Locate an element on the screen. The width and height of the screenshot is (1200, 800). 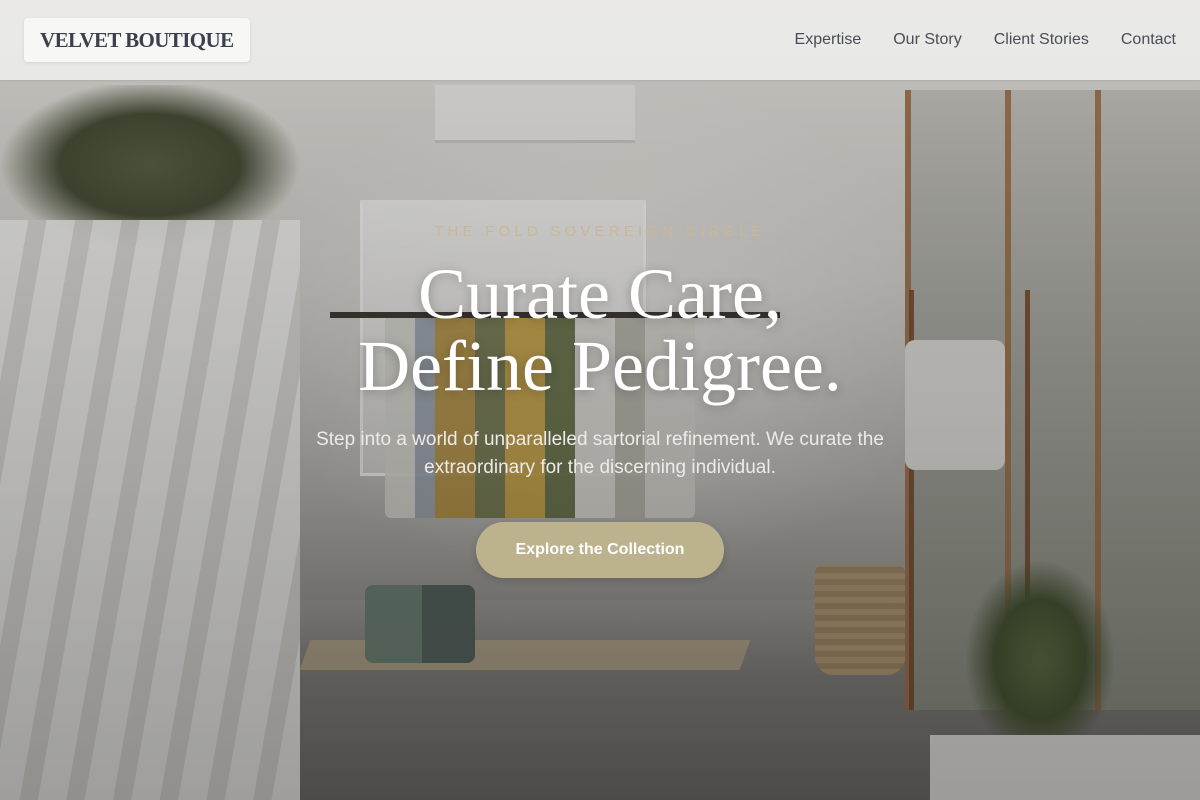
hero-eyebrow: THE FOLD SOVEREIGN CIRCLE is located at coordinates (600, 231).